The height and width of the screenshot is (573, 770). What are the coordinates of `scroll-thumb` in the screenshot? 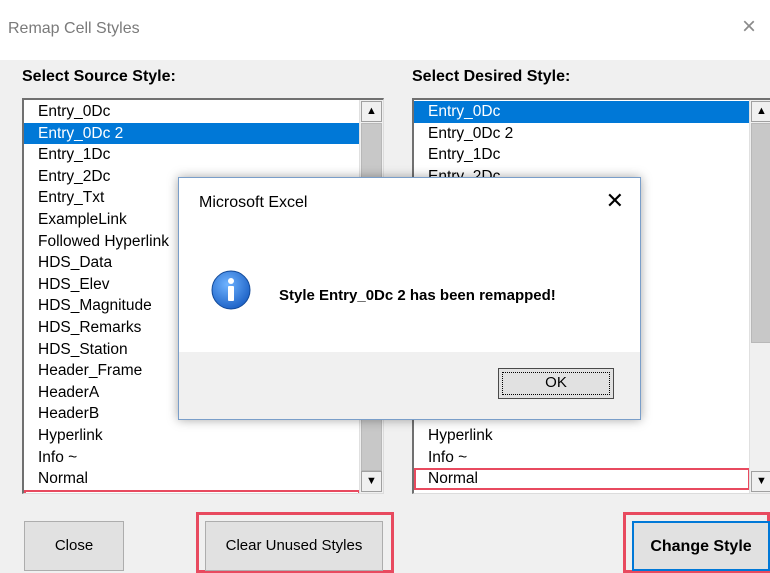 It's located at (760, 233).